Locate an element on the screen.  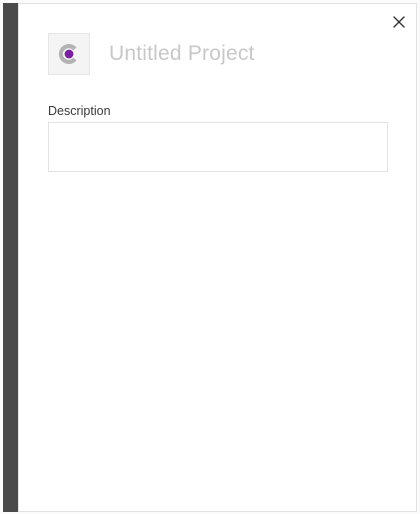
project-logo is located at coordinates (69, 54).